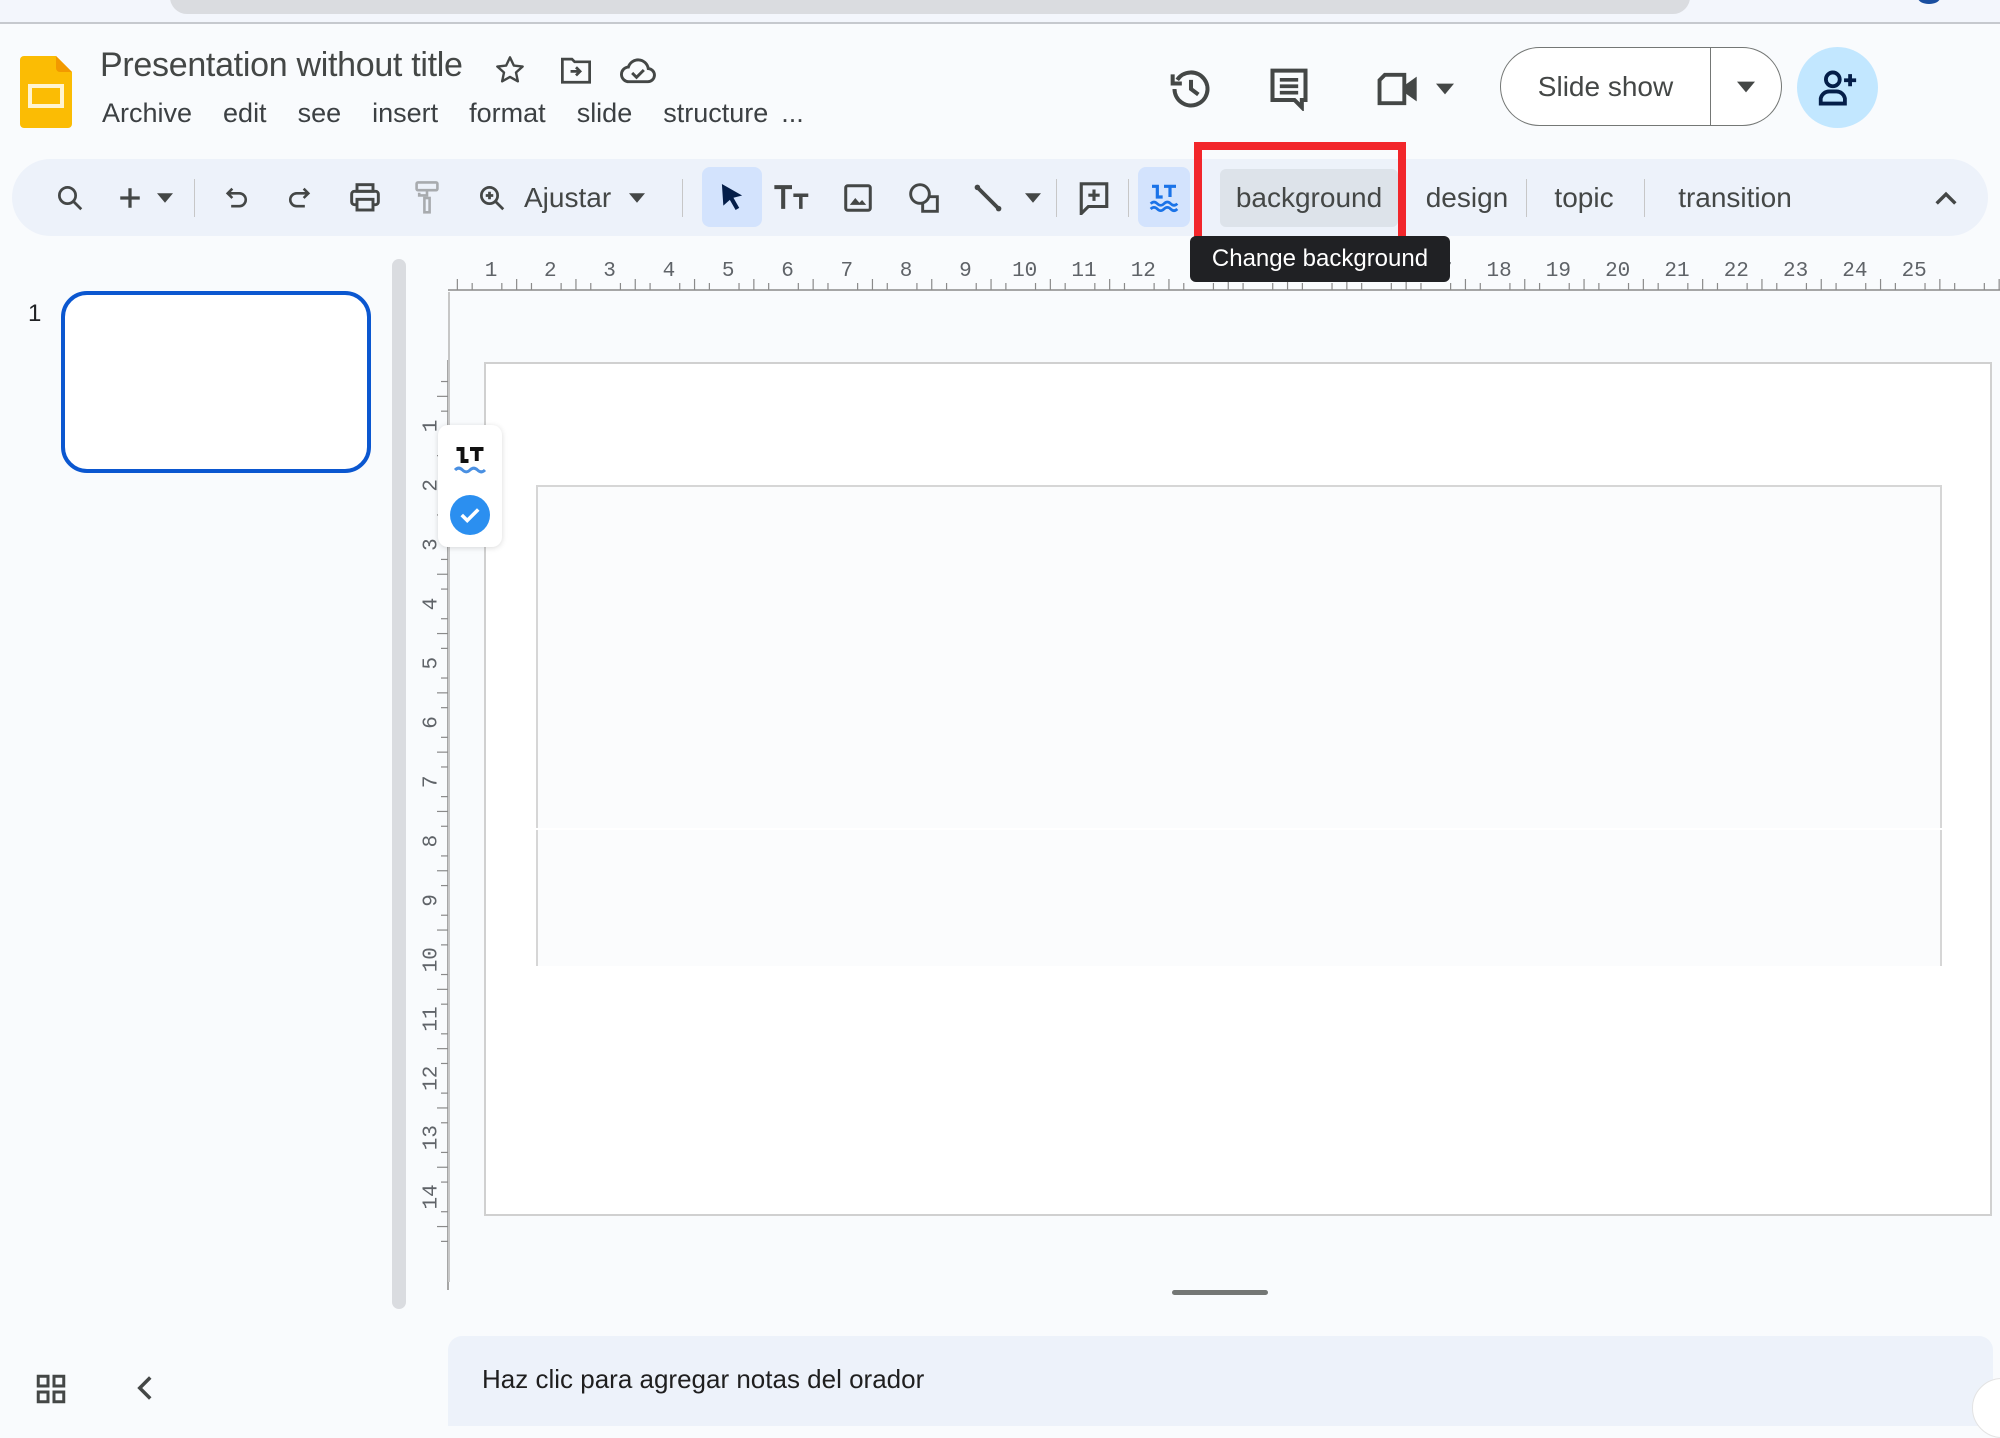 This screenshot has width=2000, height=1438. I want to click on slides-logo-icon, so click(46, 92).